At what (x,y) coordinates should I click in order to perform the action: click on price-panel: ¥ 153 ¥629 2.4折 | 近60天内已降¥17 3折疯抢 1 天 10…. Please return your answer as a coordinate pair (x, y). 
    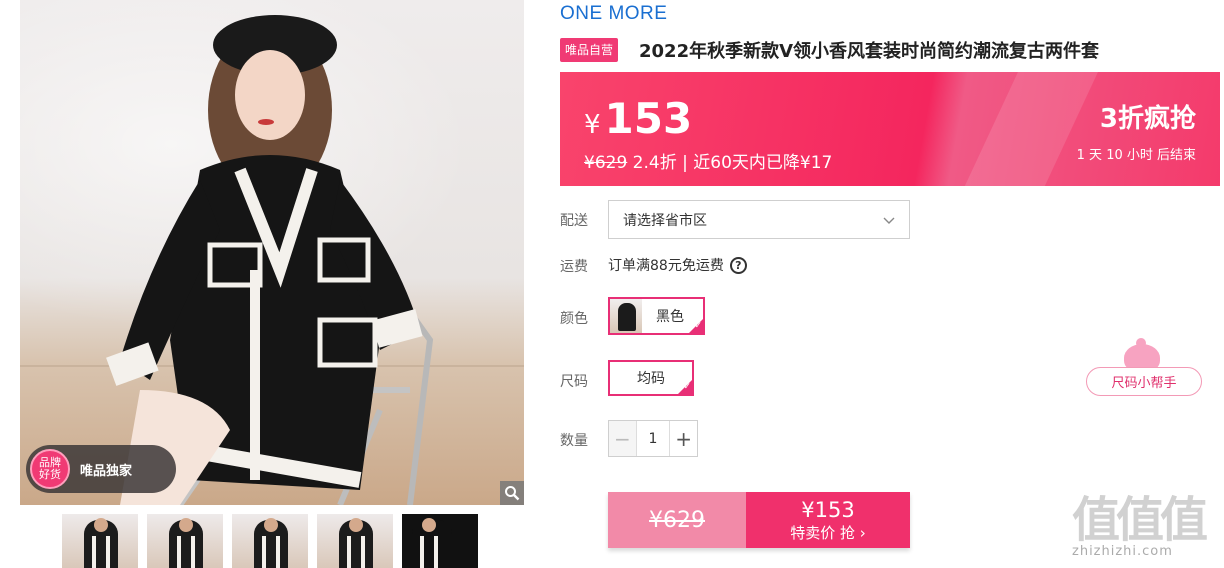
    Looking at the image, I should click on (890, 129).